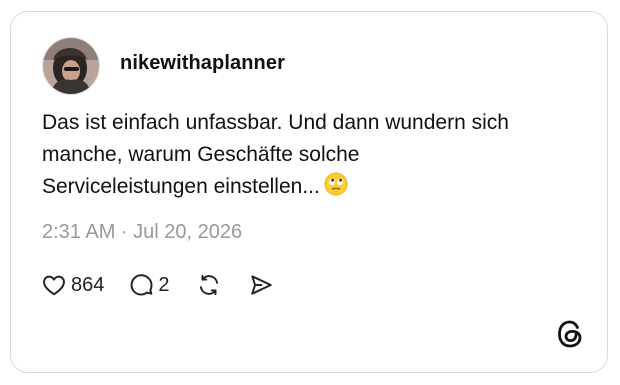 The height and width of the screenshot is (385, 620). I want to click on repost-icon, so click(209, 285).